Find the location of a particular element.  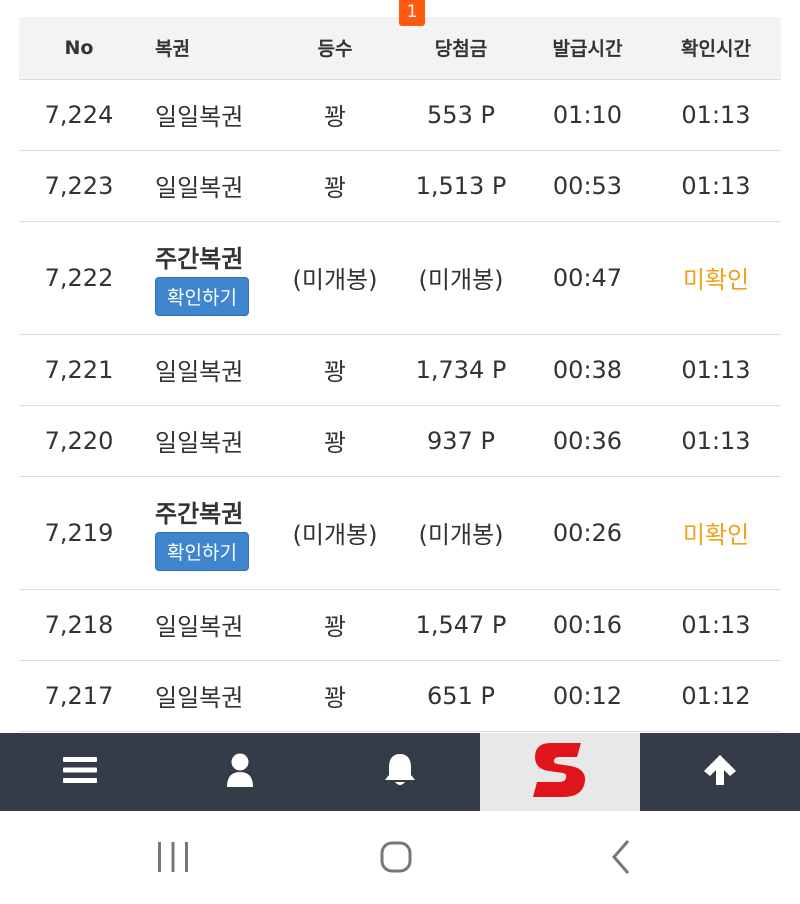

profile-button is located at coordinates (240, 772).